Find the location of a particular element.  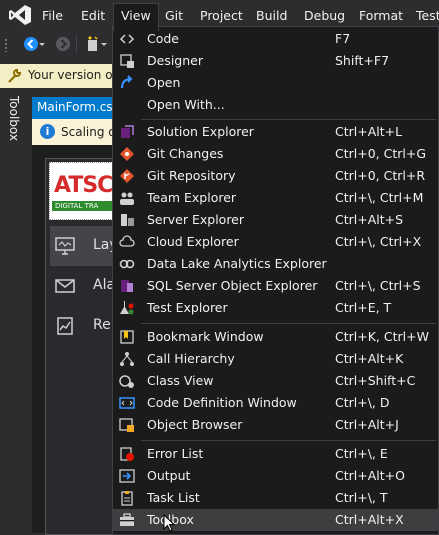

menu-item-shortcut: Ctrl+\, D is located at coordinates (362, 402).